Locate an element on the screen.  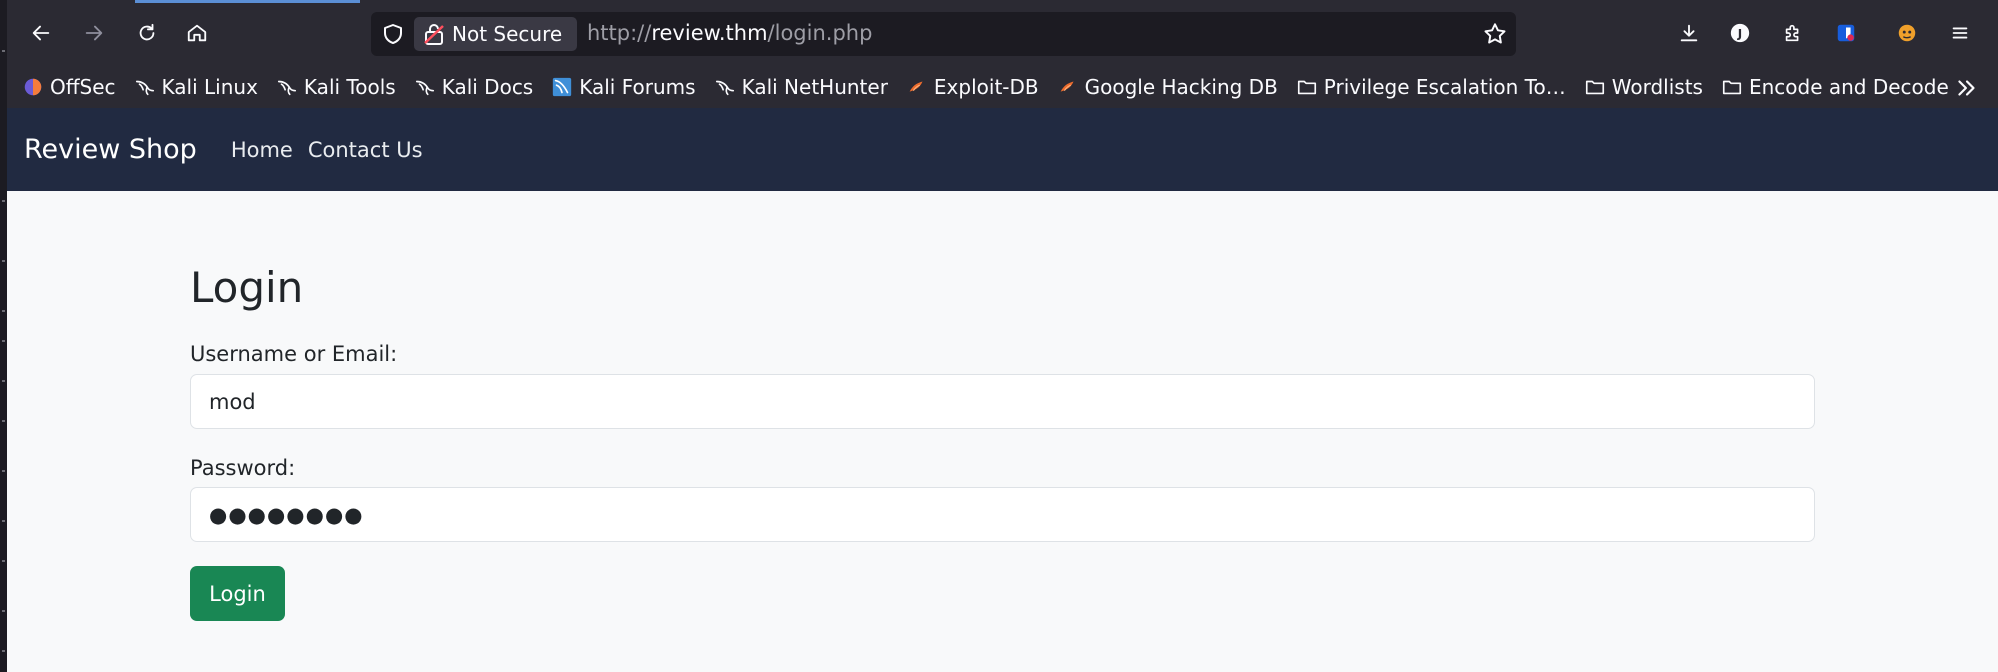
password-masked-value: ●●●●●●●● is located at coordinates (286, 514).